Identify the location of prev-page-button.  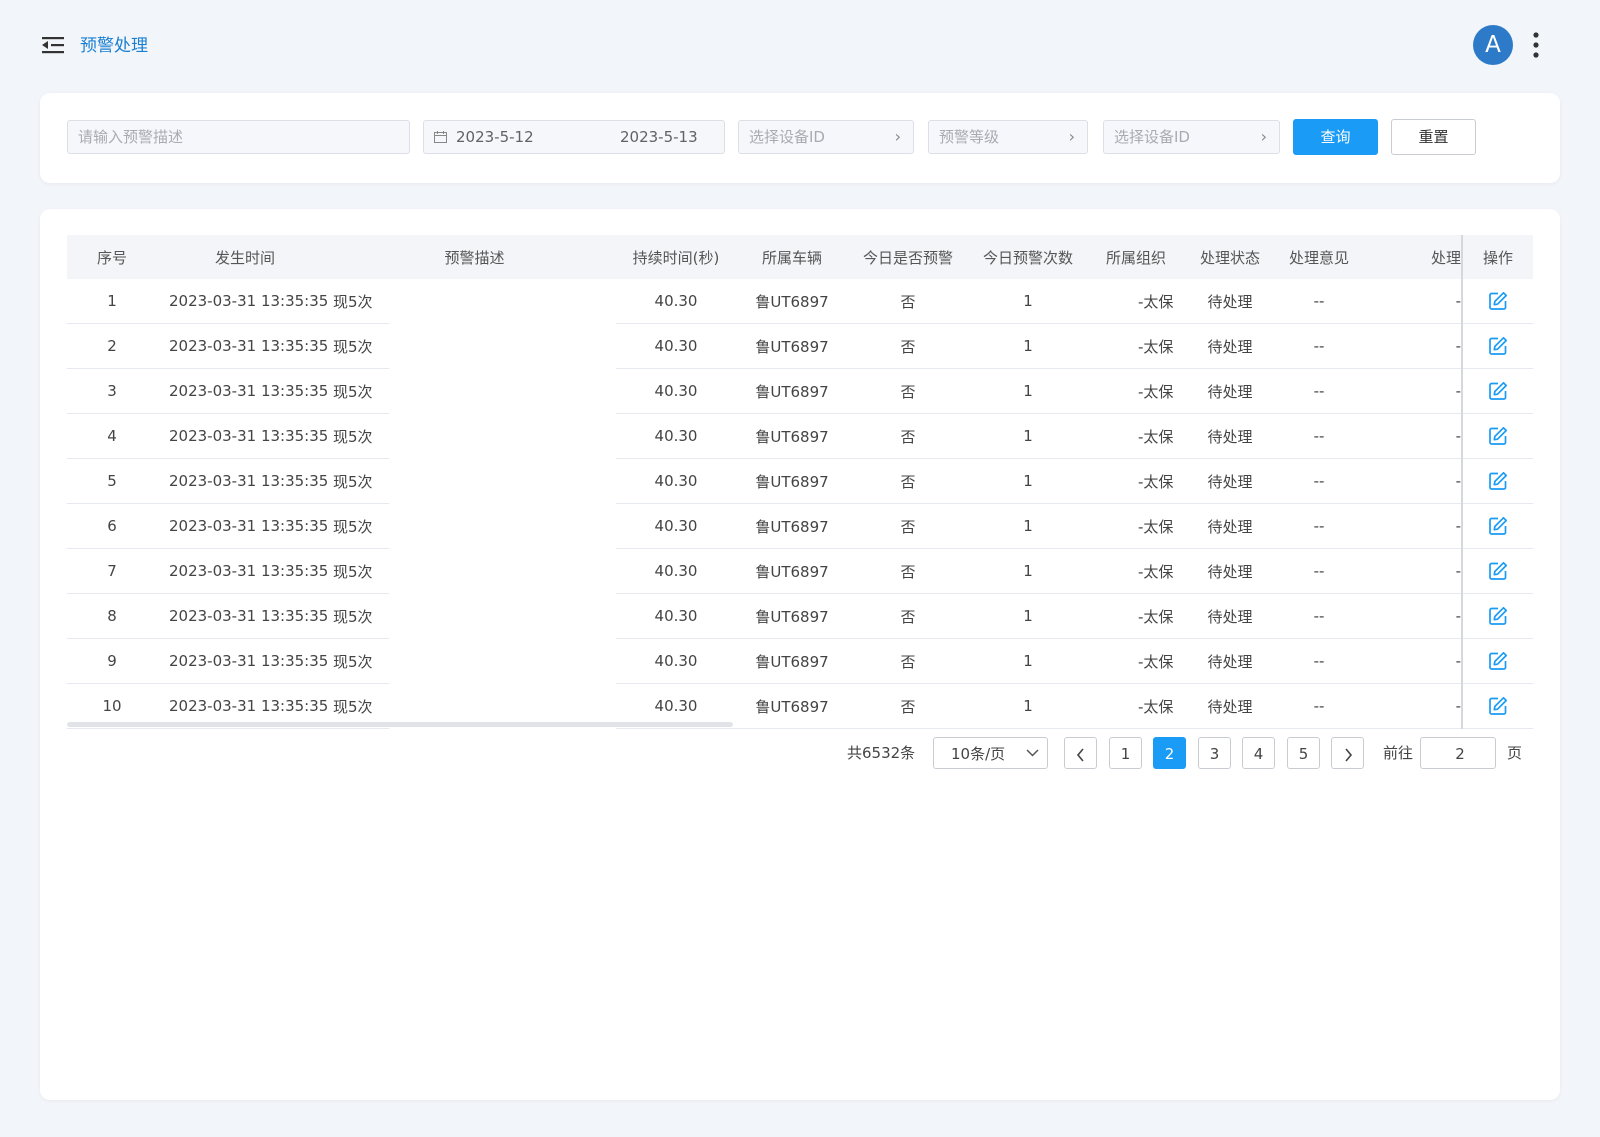
(1080, 753).